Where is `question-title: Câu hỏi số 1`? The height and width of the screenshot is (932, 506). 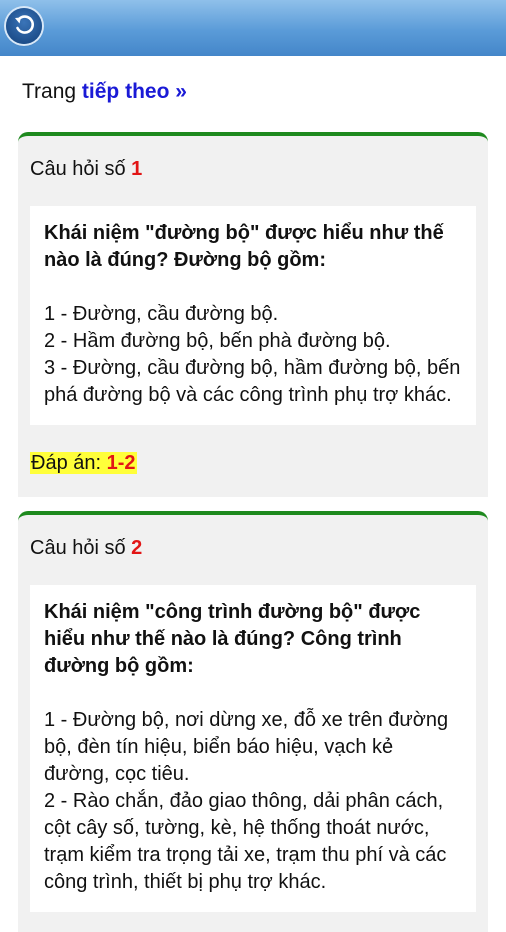 question-title: Câu hỏi số 1 is located at coordinates (253, 159).